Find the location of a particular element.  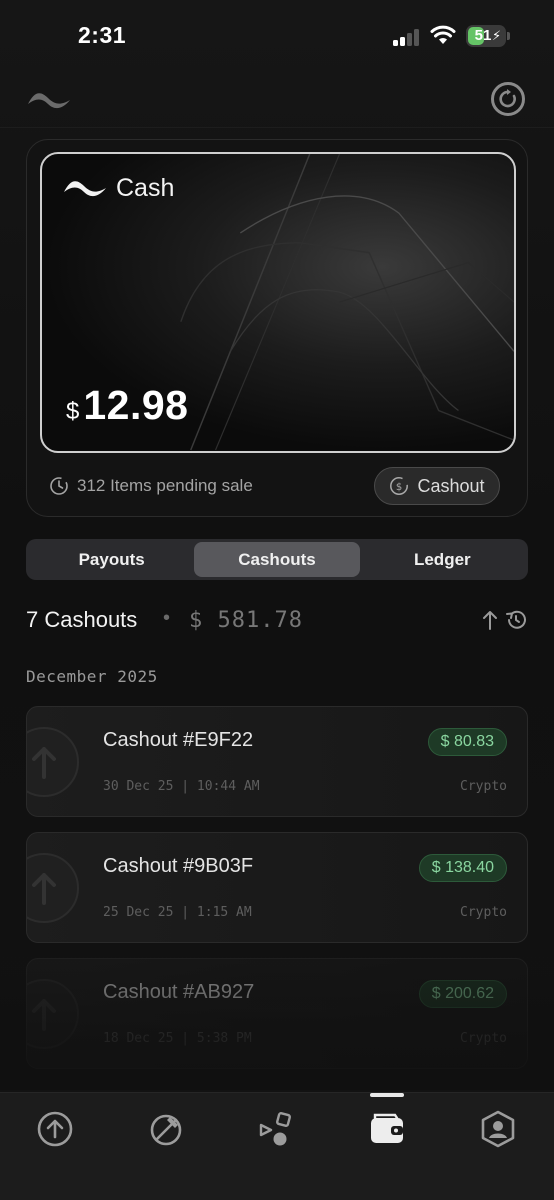

no-edit-icon is located at coordinates (166, 1129).